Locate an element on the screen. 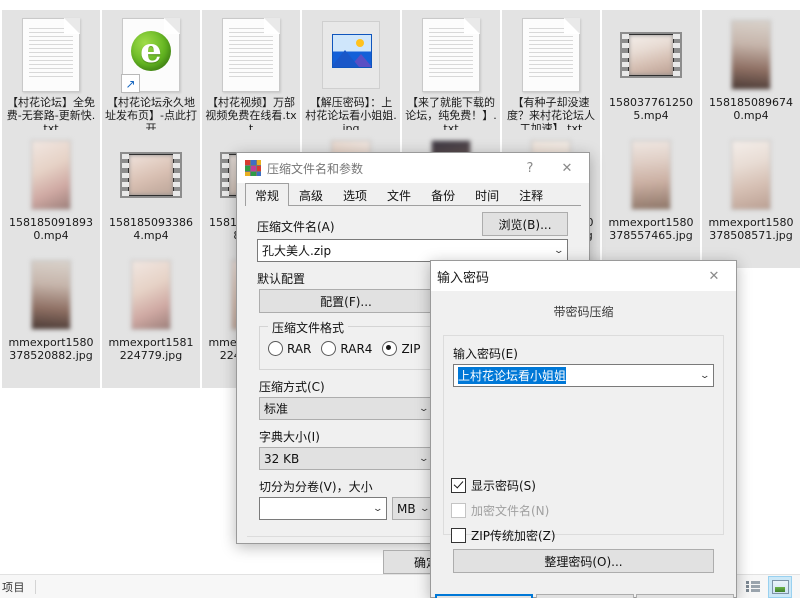 The height and width of the screenshot is (598, 800). file-icon-cell: 【解压密码】：上村花论坛看小姐姐.jpg is located at coordinates (351, 79).